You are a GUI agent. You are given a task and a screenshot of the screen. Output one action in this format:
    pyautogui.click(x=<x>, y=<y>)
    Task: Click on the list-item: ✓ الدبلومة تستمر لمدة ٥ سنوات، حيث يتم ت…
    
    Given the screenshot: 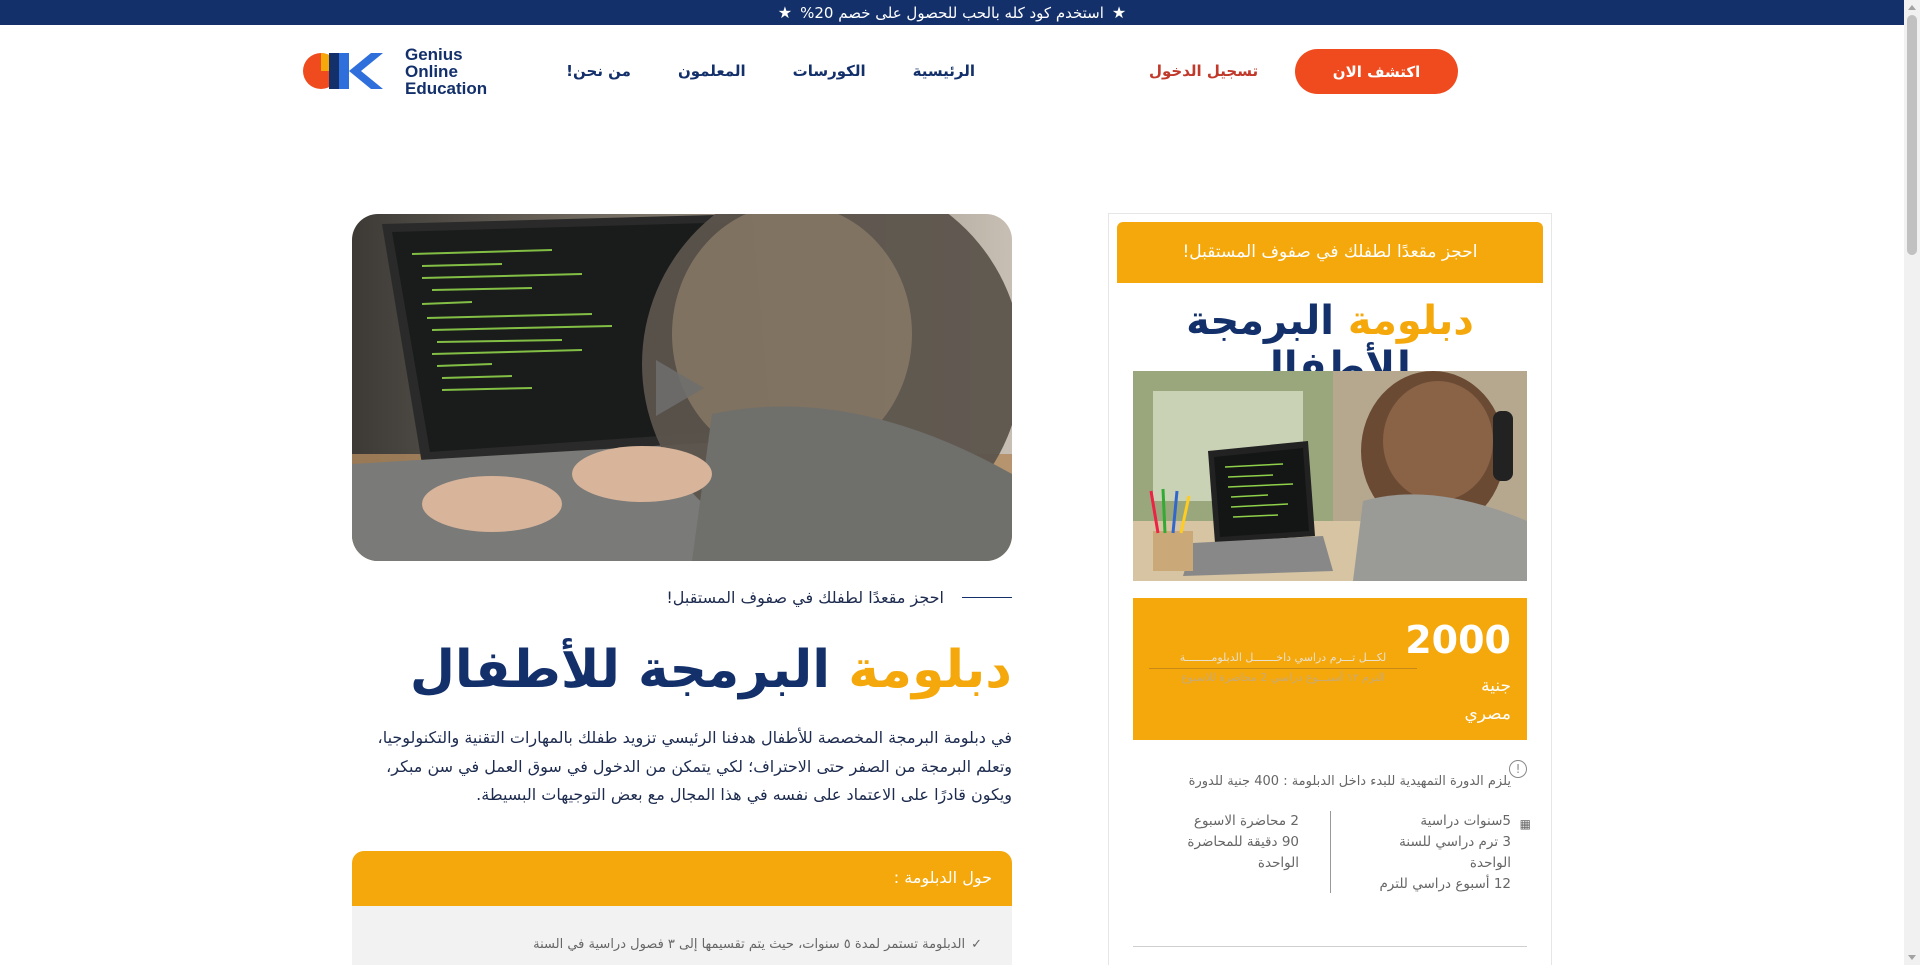 What is the action you would take?
    pyautogui.click(x=682, y=944)
    